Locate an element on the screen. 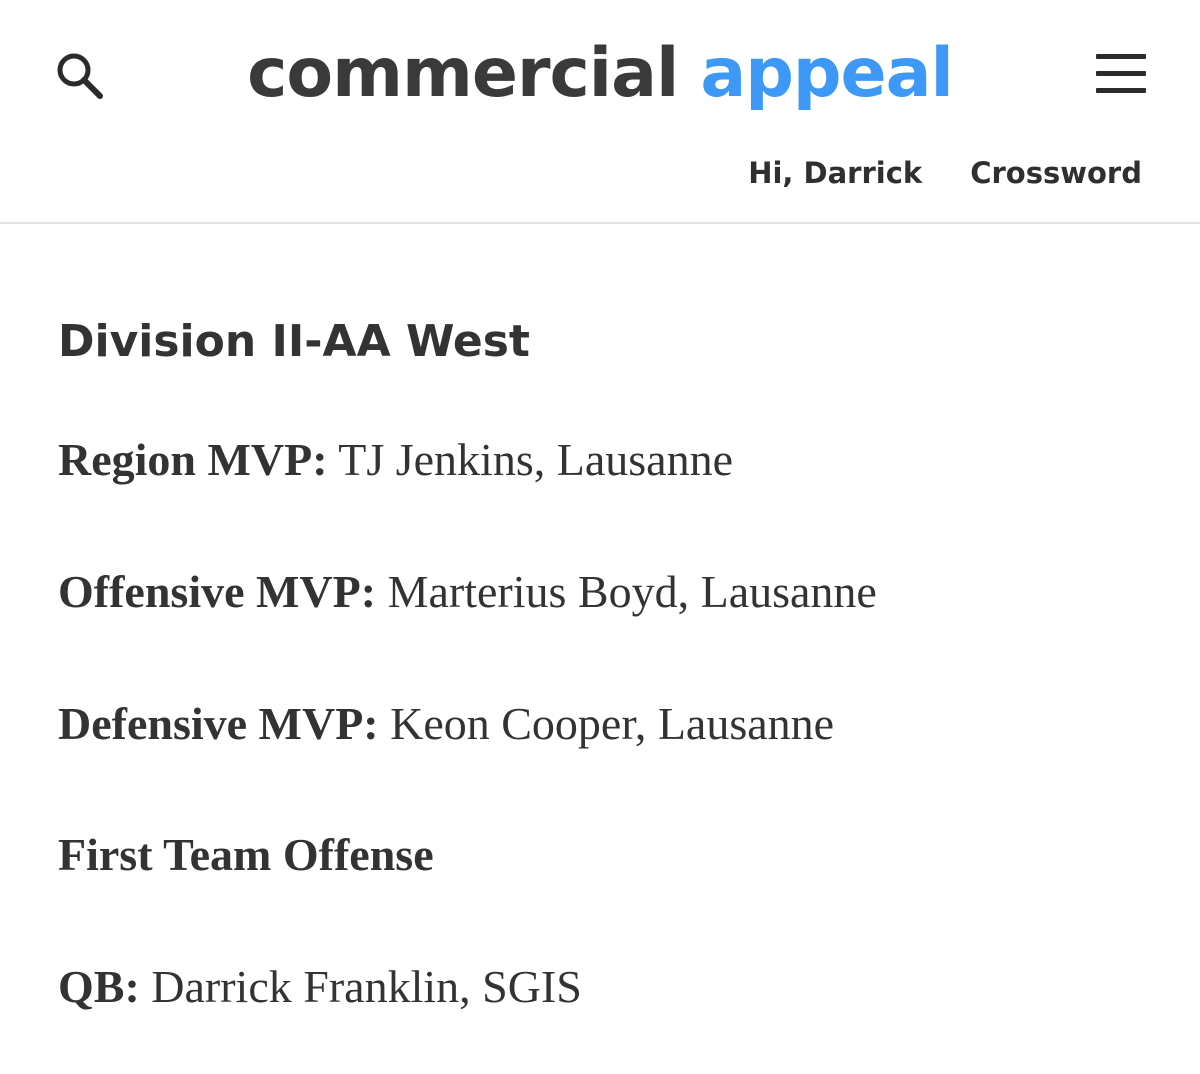 The height and width of the screenshot is (1074, 1200). first-team-offense-label: First Team Offense is located at coordinates (246, 854).